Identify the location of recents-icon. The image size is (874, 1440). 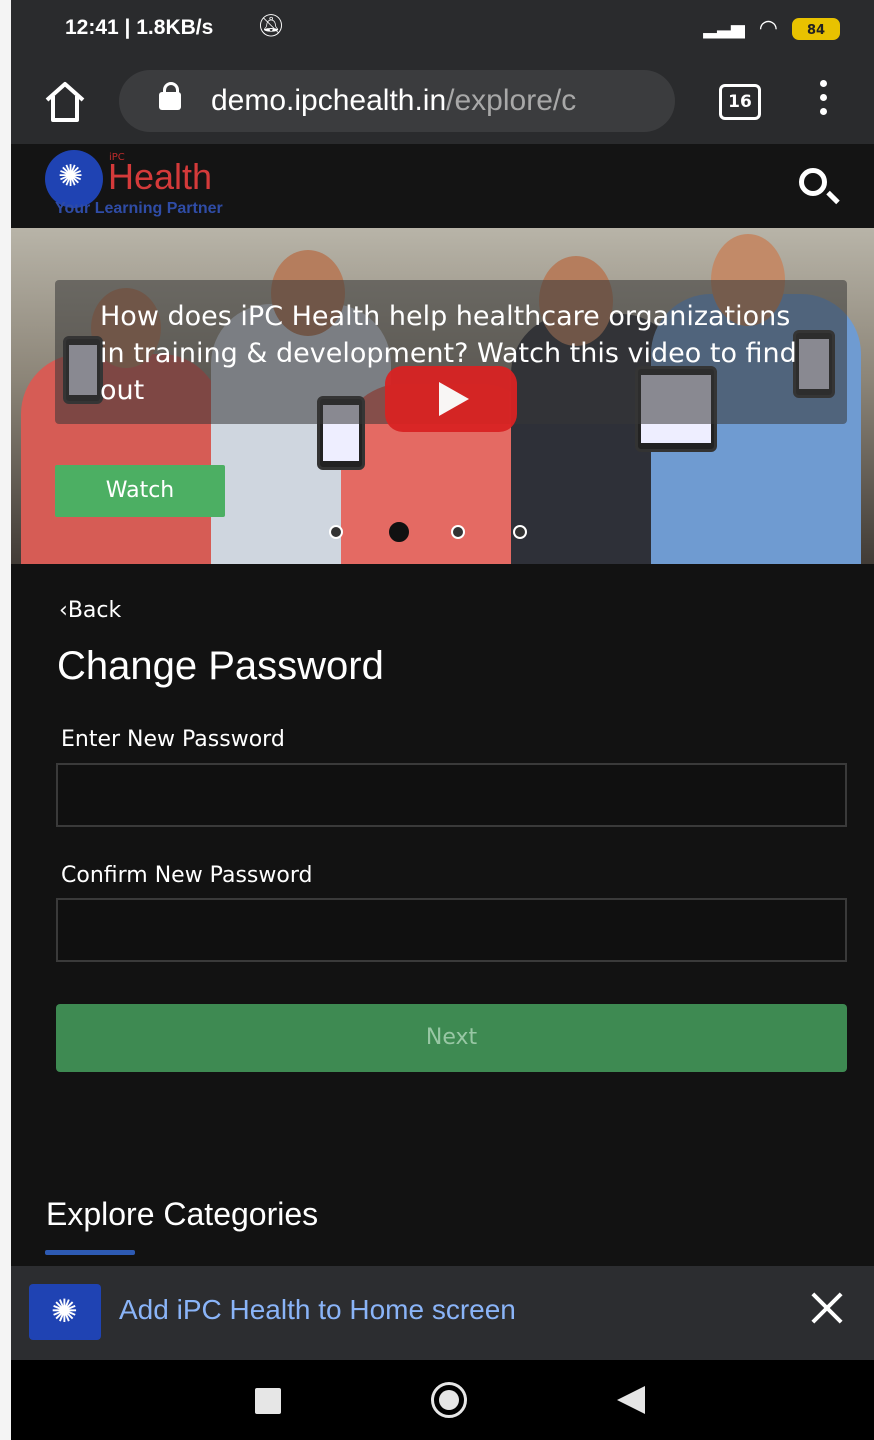
(268, 1401).